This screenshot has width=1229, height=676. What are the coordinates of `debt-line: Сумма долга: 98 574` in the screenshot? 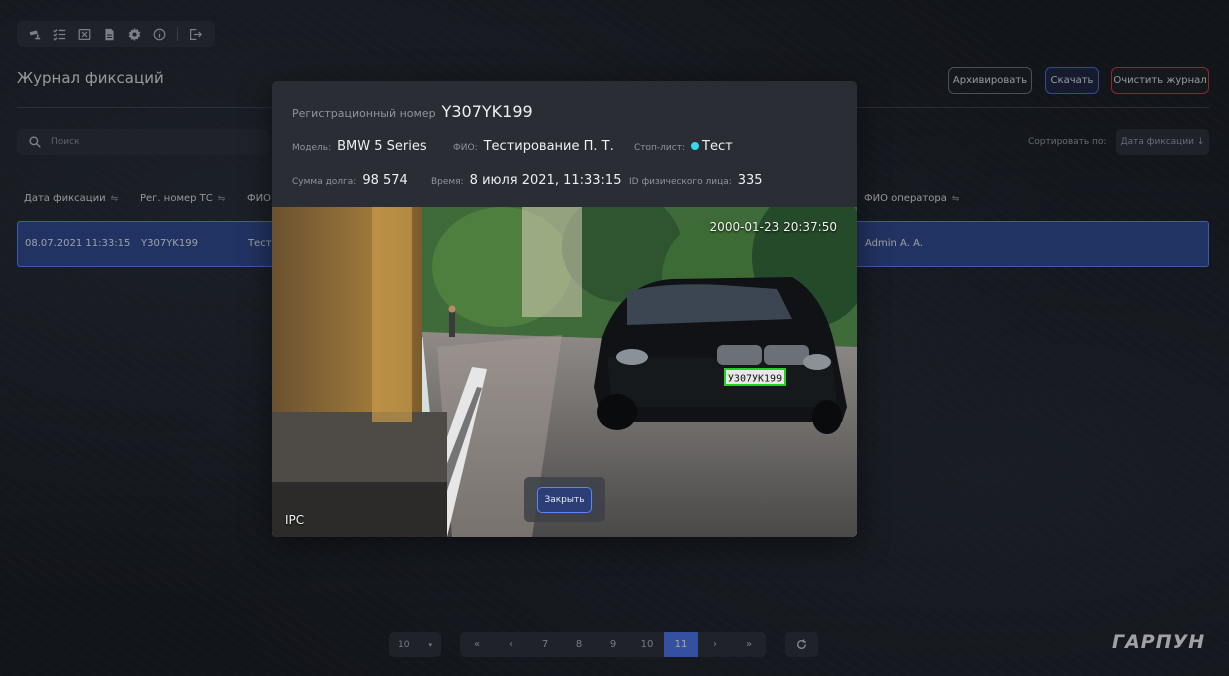 It's located at (350, 180).